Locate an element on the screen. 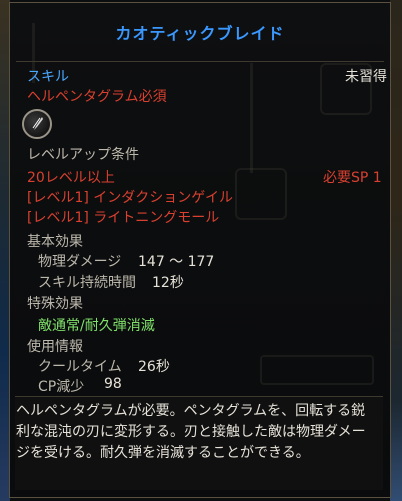 The height and width of the screenshot is (501, 402). levelup-heading: レベルアップ条件 is located at coordinates (83, 155).